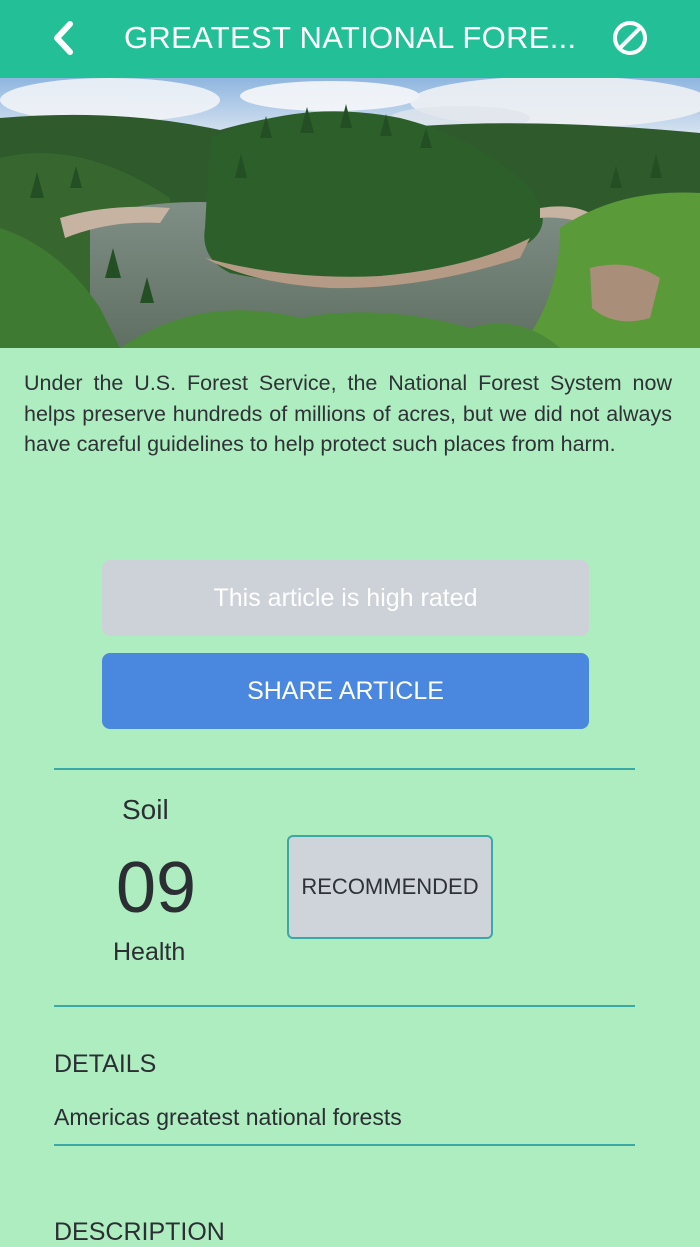 The height and width of the screenshot is (1247, 700). What do you see at coordinates (139, 1232) in the screenshot?
I see `description-heading: DESCRIPTION` at bounding box center [139, 1232].